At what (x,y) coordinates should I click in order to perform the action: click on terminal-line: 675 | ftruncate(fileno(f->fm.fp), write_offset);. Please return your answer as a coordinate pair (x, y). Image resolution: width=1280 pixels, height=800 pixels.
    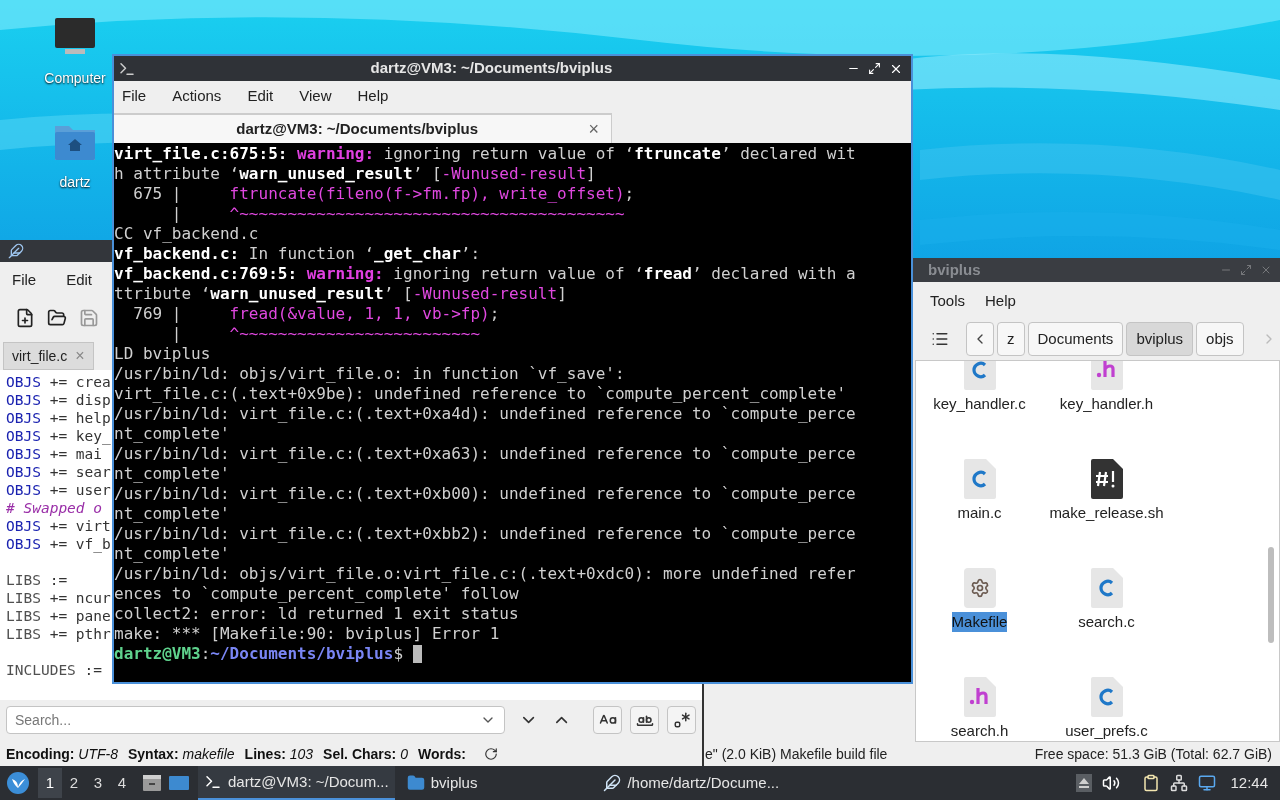
    Looking at the image, I should click on (383, 194).